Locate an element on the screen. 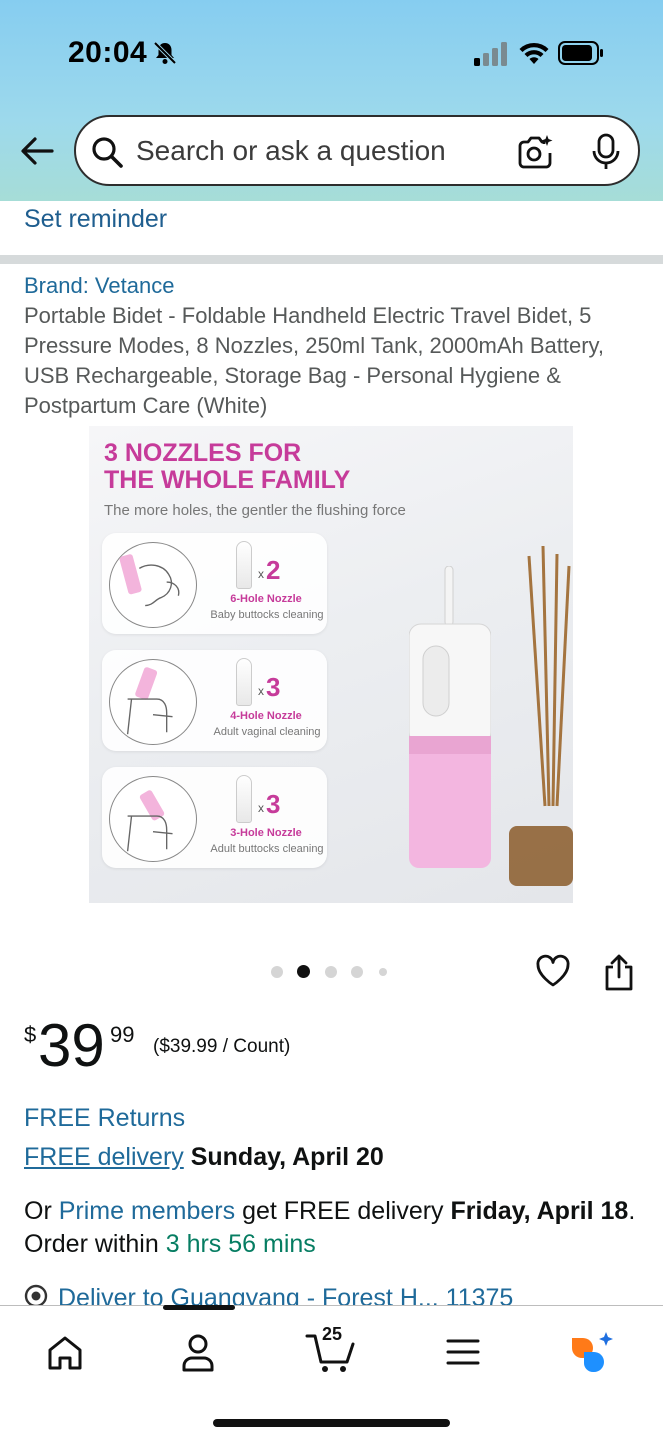 The image size is (663, 1440). camera-icon is located at coordinates (535, 152).